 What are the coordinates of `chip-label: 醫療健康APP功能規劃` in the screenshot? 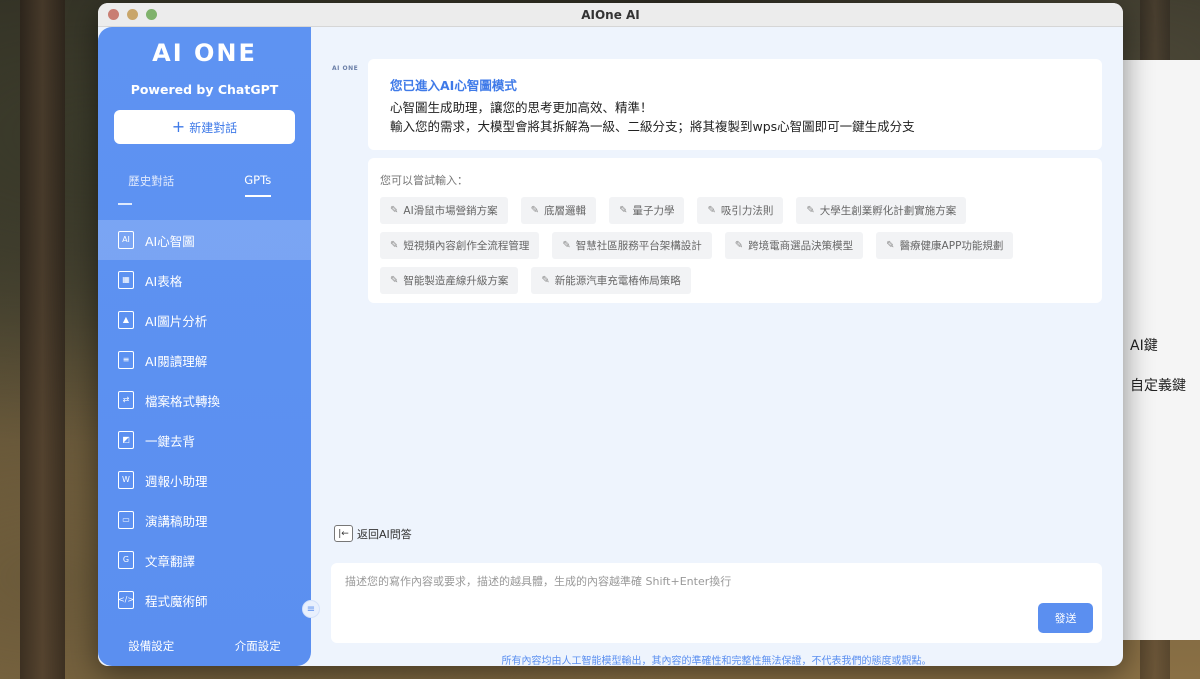 It's located at (951, 246).